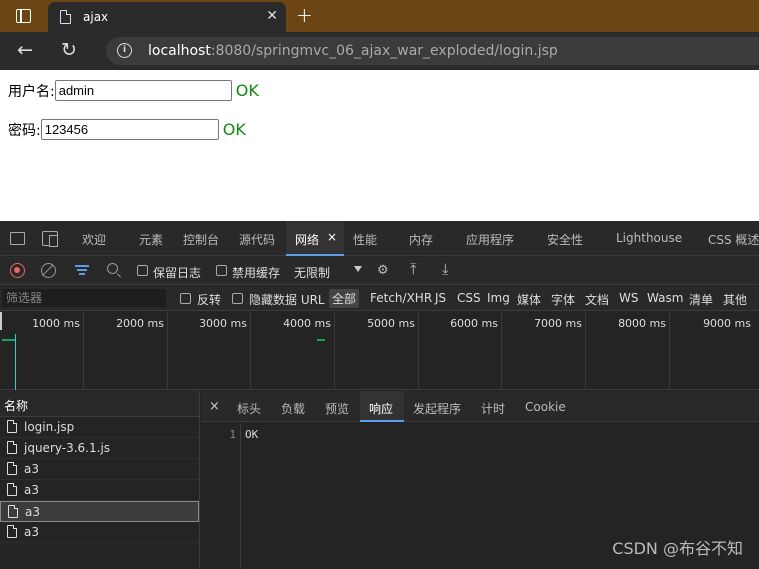 This screenshot has width=759, height=569. What do you see at coordinates (17, 270) in the screenshot?
I see `record-icon` at bounding box center [17, 270].